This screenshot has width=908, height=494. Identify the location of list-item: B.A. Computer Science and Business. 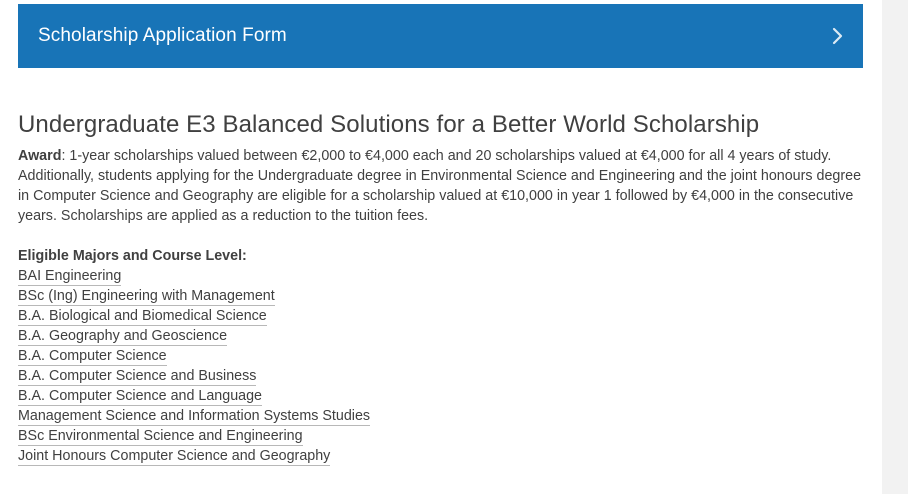
(440, 376).